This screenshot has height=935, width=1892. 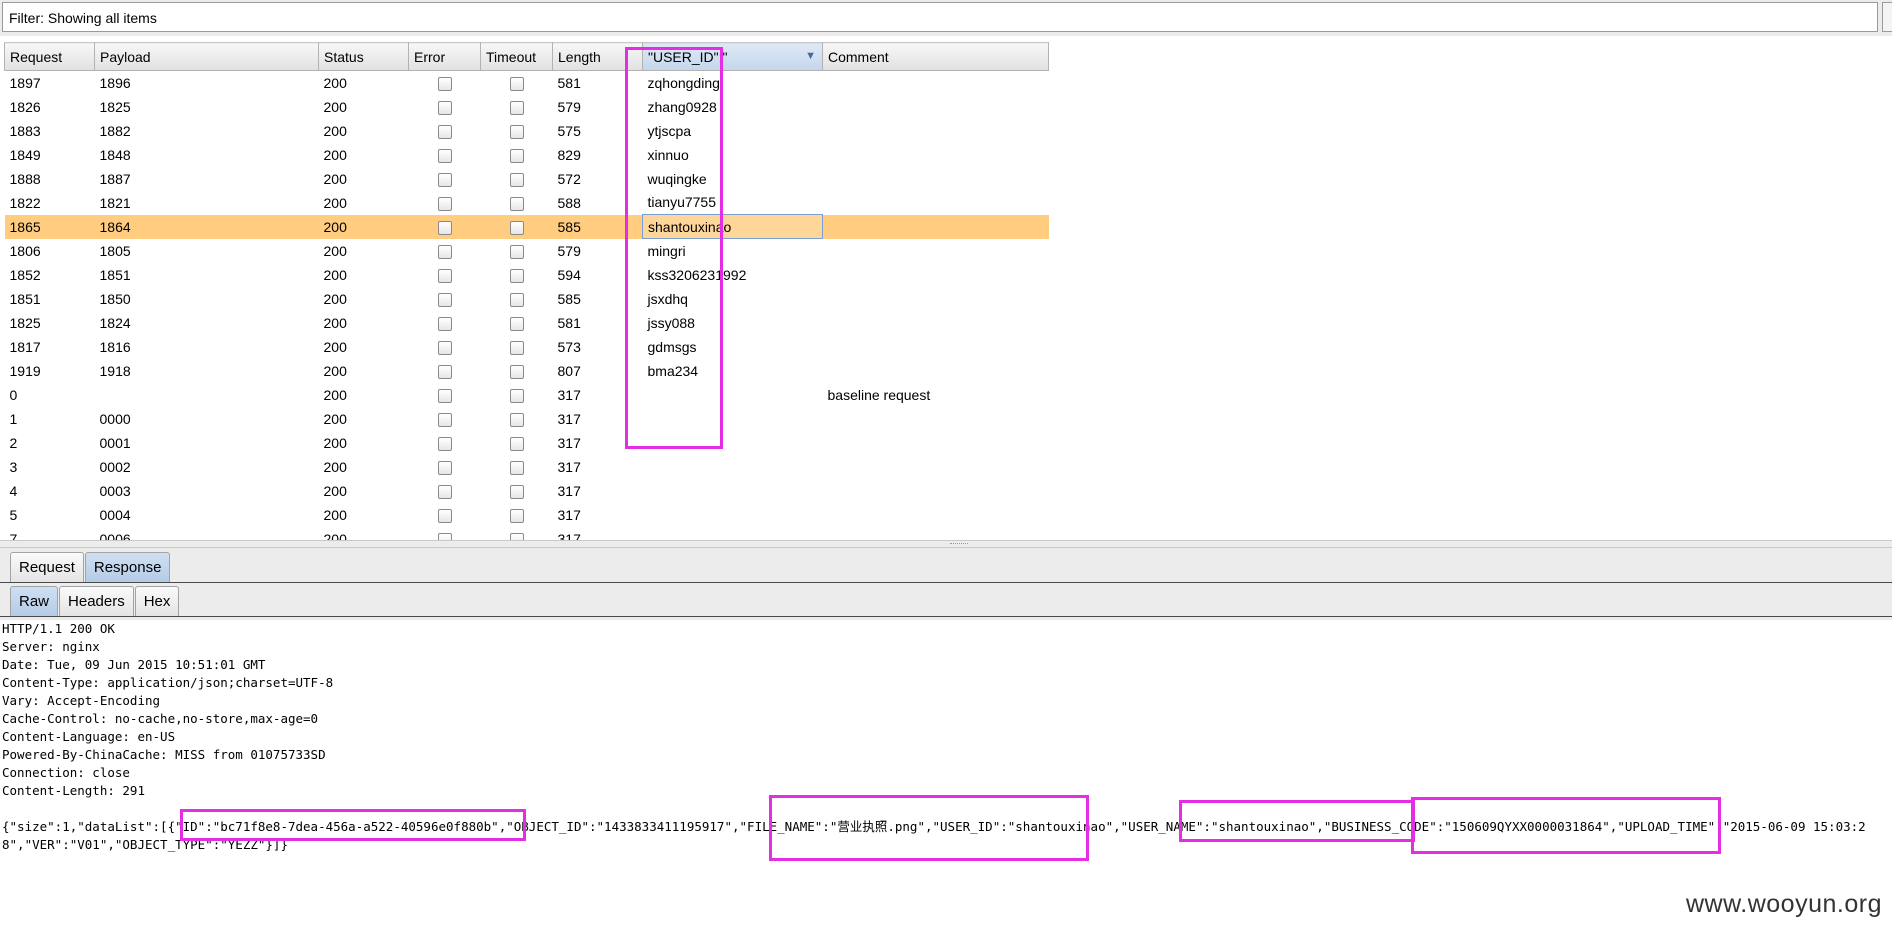 I want to click on table-row: 1825 1824 200 581 jssy088, so click(x=527, y=323).